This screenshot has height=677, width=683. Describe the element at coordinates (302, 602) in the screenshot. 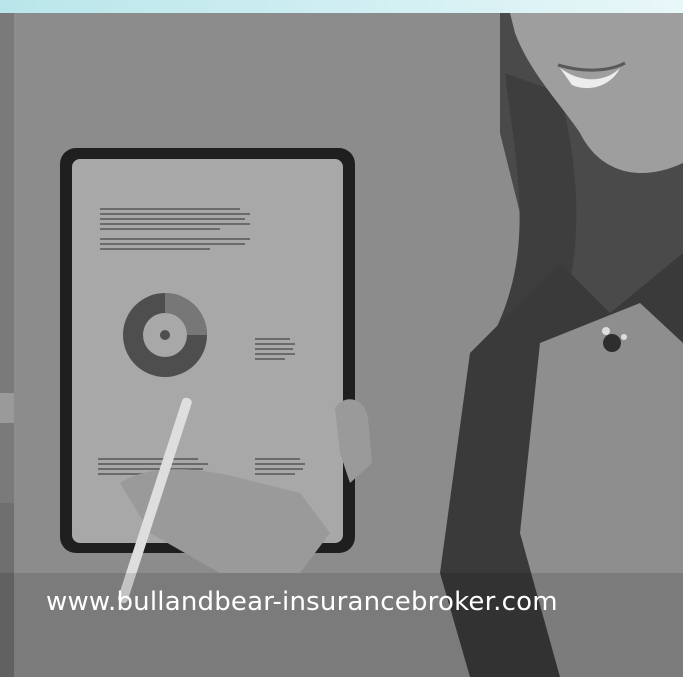

I see `website-url-text: www.bullandbear-insurancebroker.com` at that location.